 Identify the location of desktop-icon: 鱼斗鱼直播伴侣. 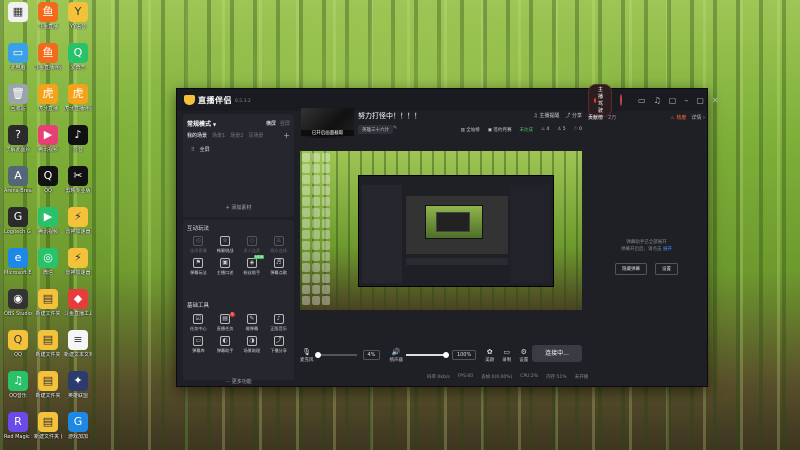
(48, 57).